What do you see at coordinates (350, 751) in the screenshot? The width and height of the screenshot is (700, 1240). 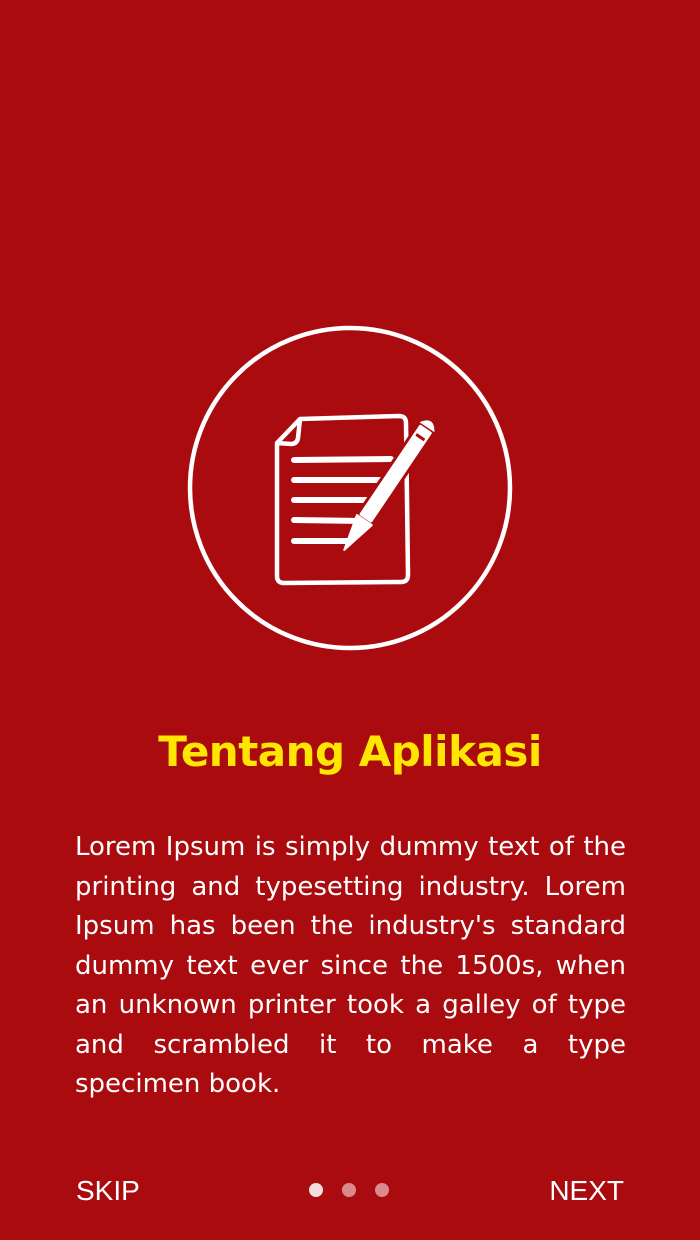 I see `onboarding-title: Tentang Aplikasi` at bounding box center [350, 751].